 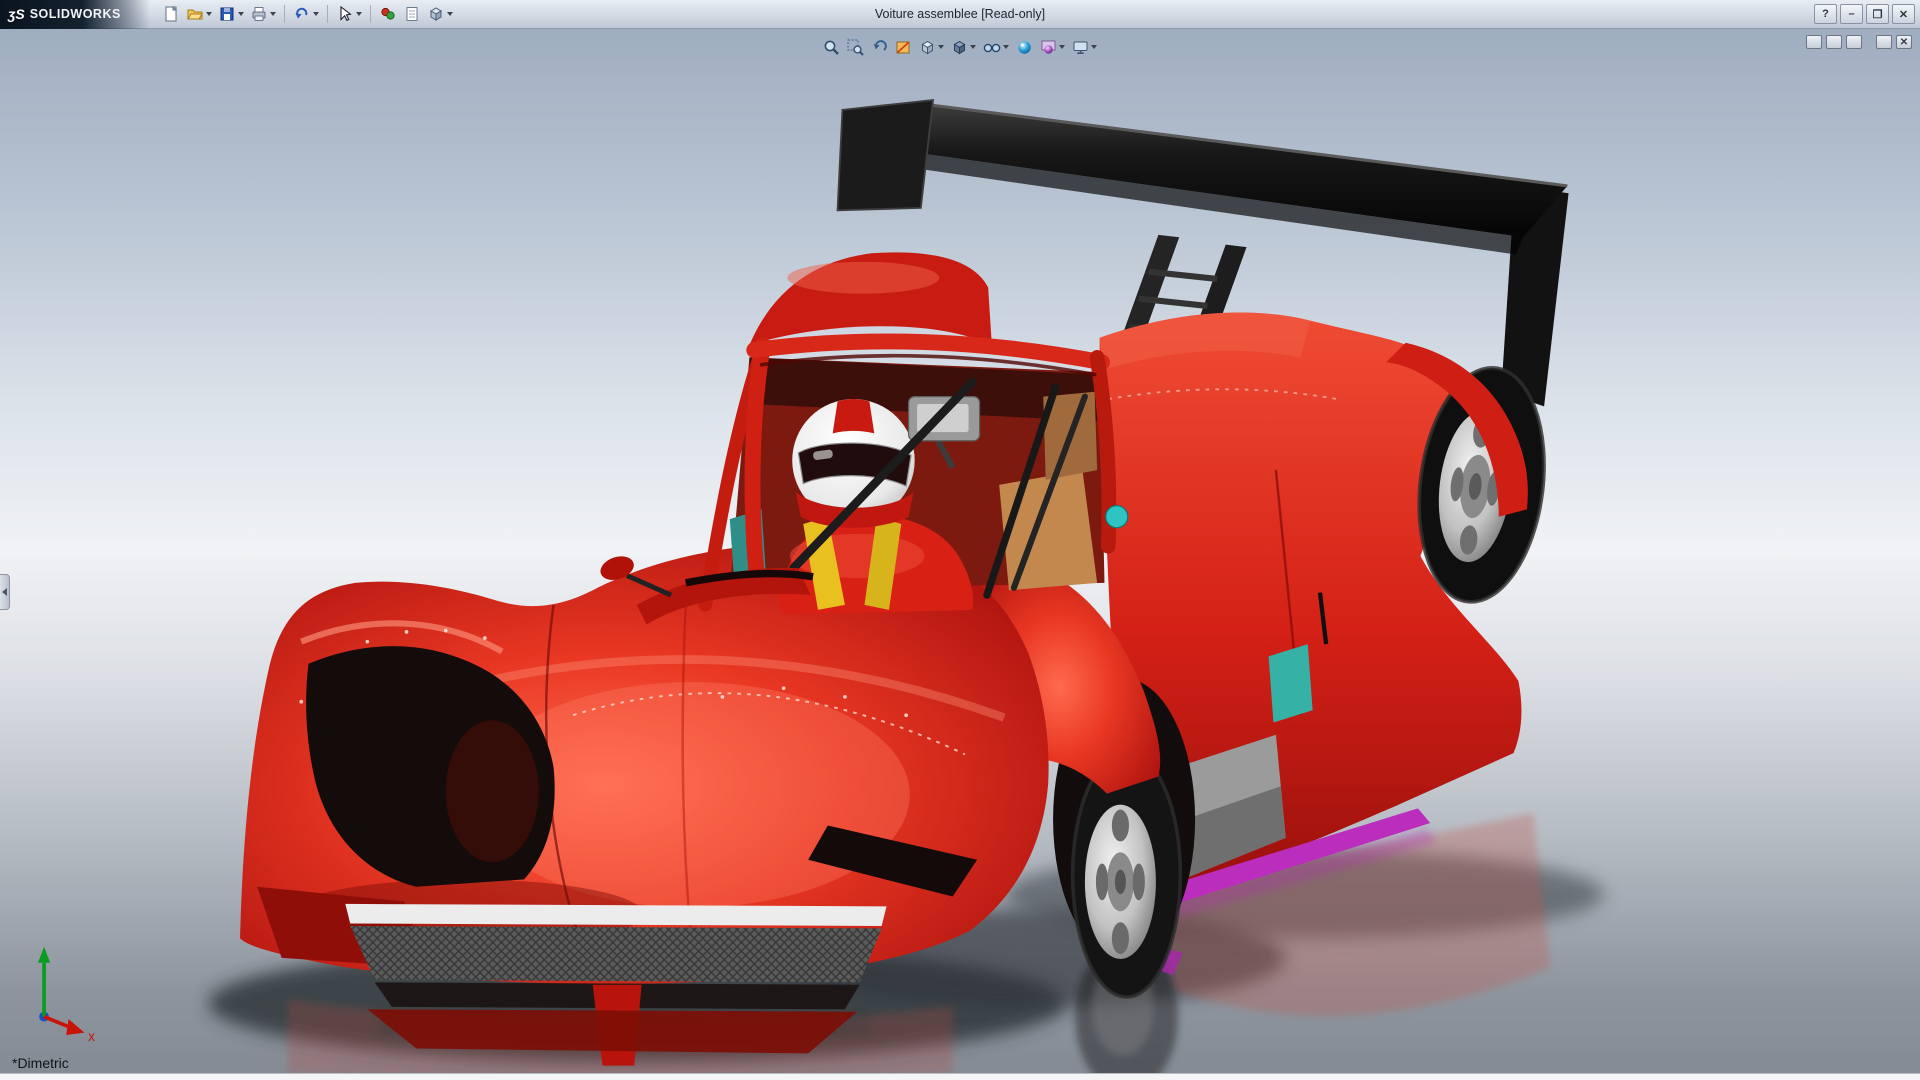 What do you see at coordinates (612, 1031) in the screenshot?
I see `front-splitter` at bounding box center [612, 1031].